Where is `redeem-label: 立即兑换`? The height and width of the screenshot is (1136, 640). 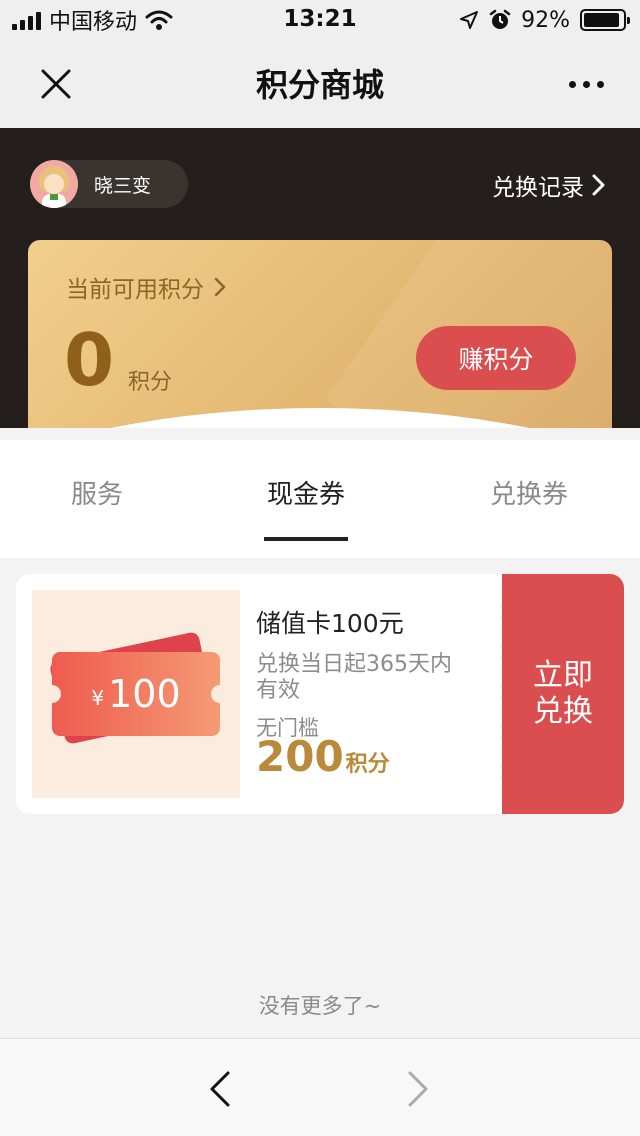 redeem-label: 立即兑换 is located at coordinates (563, 693).